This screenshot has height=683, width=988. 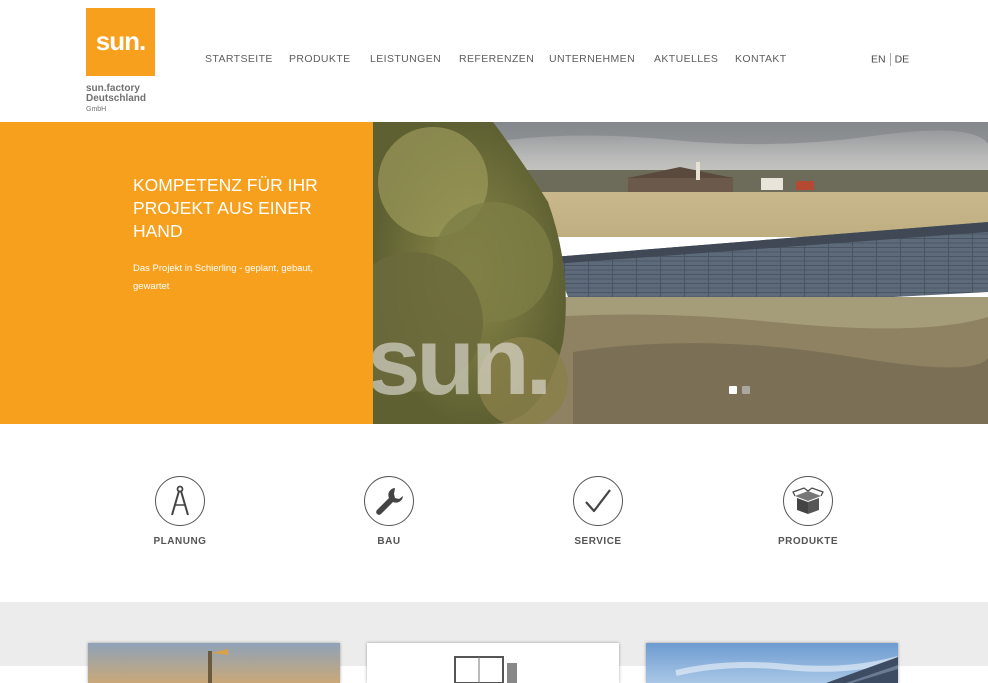 I want to click on teaser-section, so click(x=494, y=642).